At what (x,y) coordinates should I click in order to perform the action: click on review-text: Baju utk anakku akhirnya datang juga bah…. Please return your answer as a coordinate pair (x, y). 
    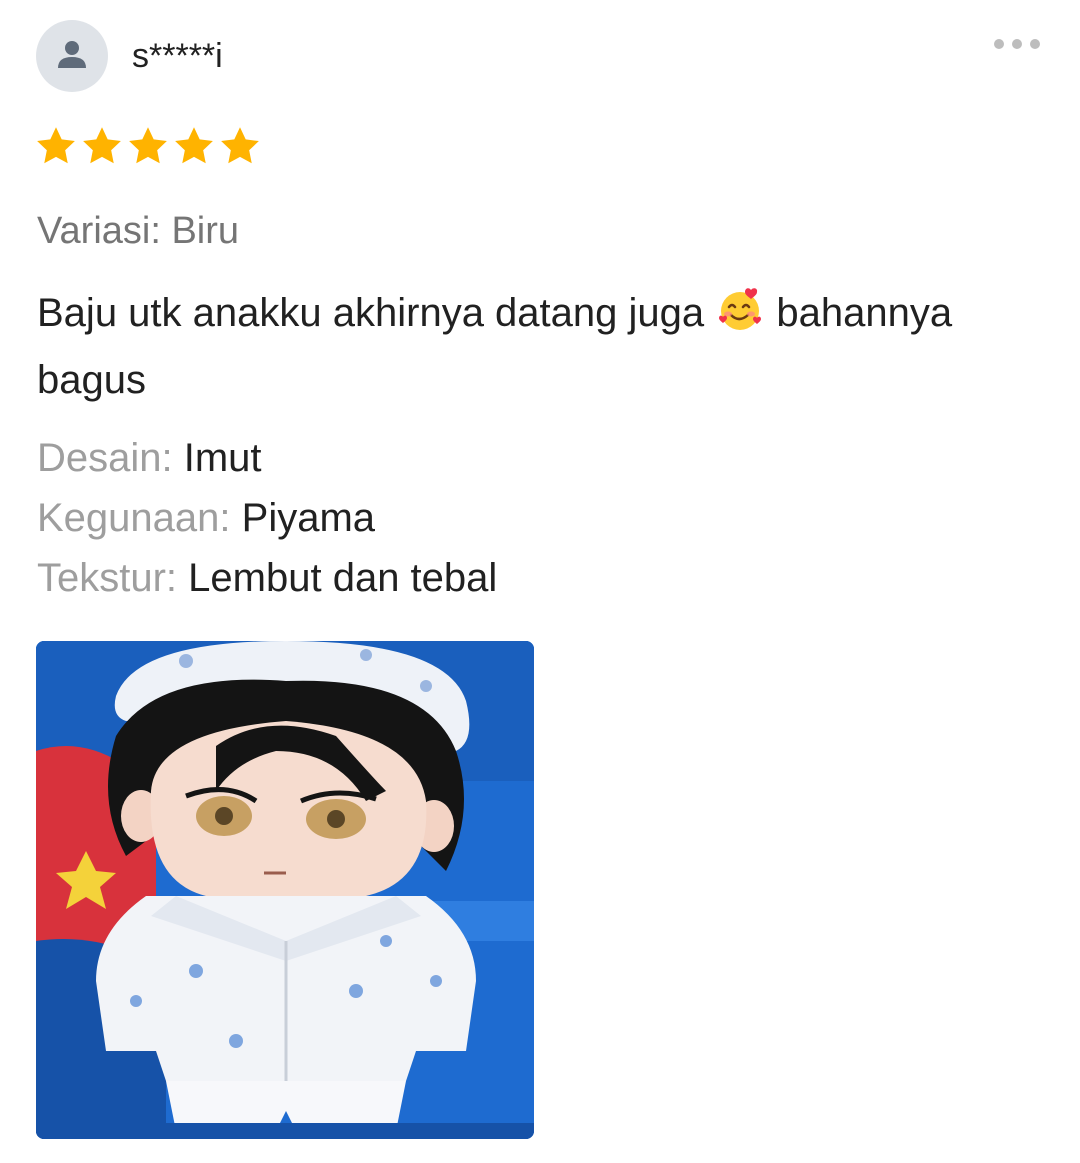
    Looking at the image, I should click on (537, 346).